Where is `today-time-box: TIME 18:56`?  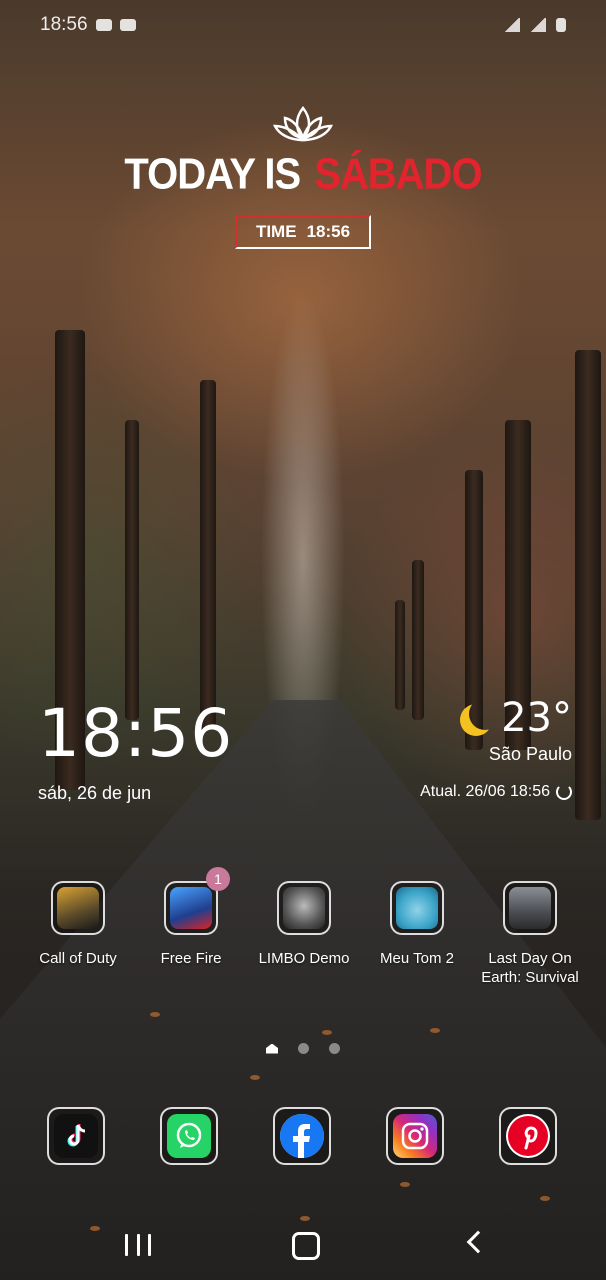 today-time-box: TIME 18:56 is located at coordinates (303, 232).